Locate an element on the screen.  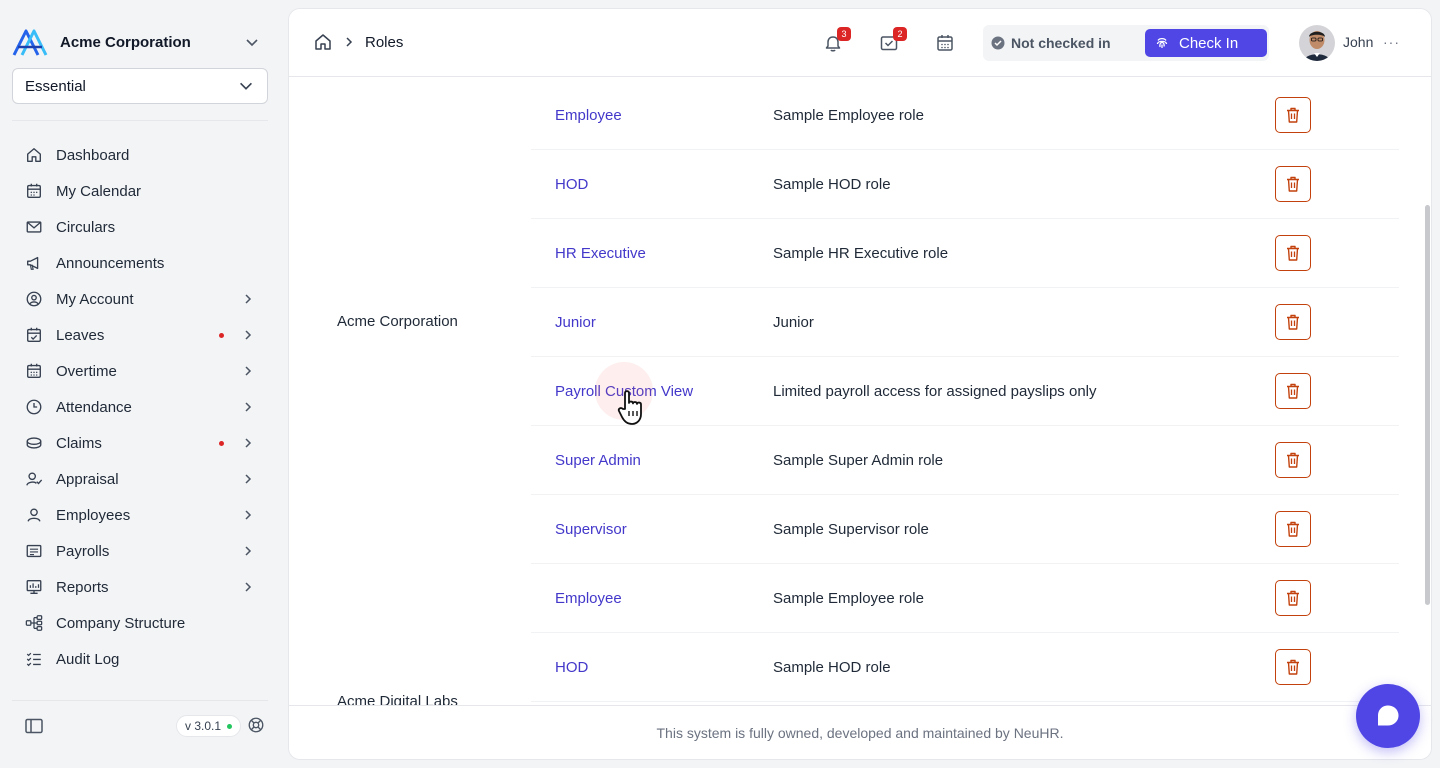
sidebar-item-label: Leaves is located at coordinates (80, 335).